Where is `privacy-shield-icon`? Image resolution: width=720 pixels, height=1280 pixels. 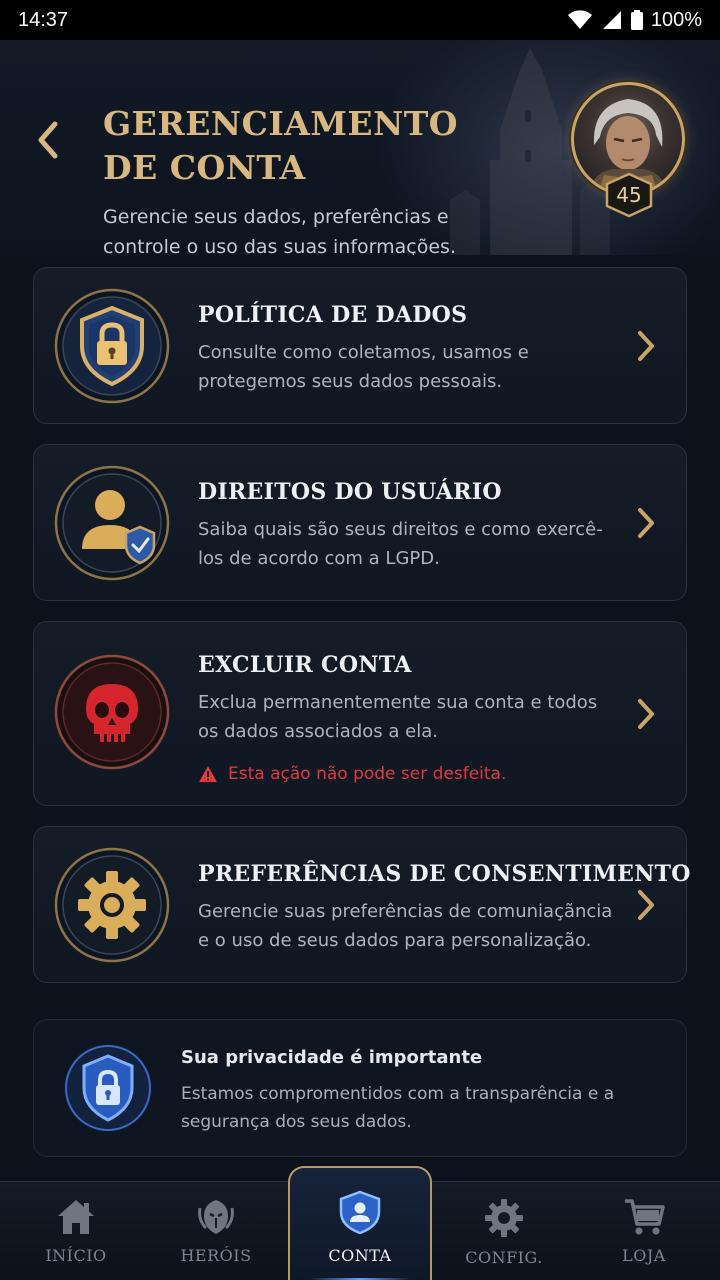 privacy-shield-icon is located at coordinates (108, 1088).